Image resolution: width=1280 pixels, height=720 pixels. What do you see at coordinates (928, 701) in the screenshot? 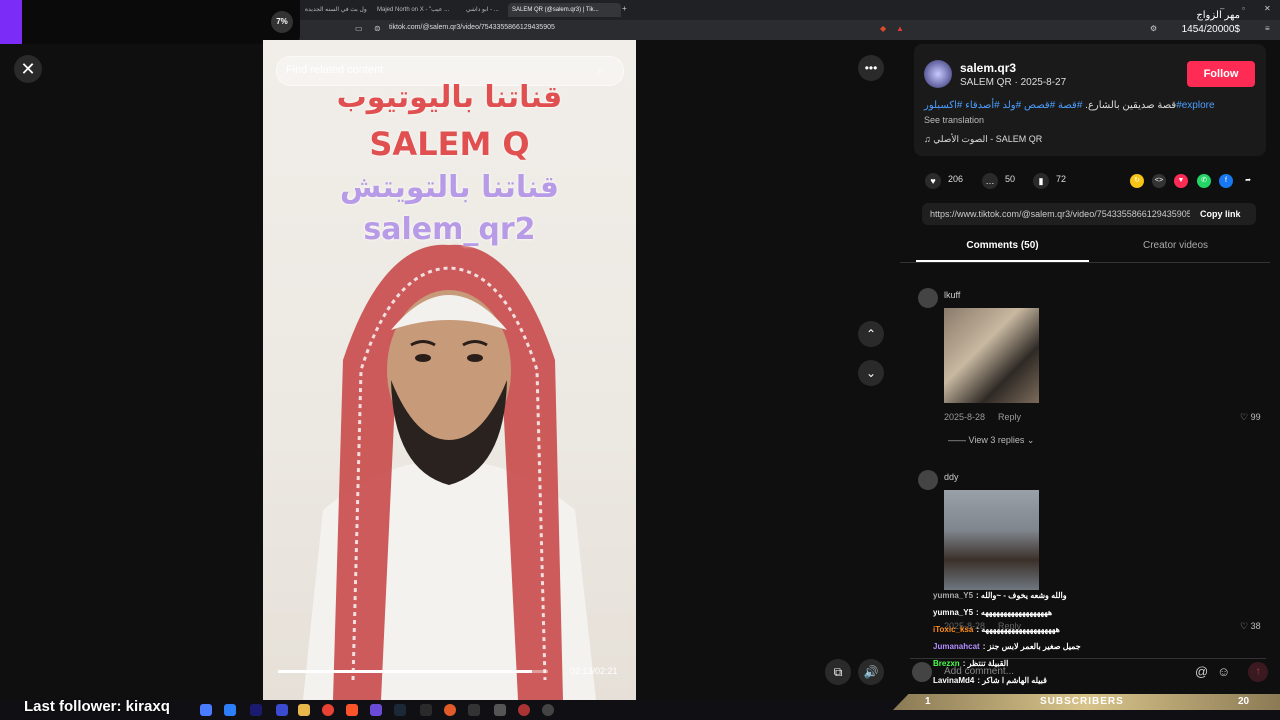
I see `subscriber-goal-current: 1` at bounding box center [928, 701].